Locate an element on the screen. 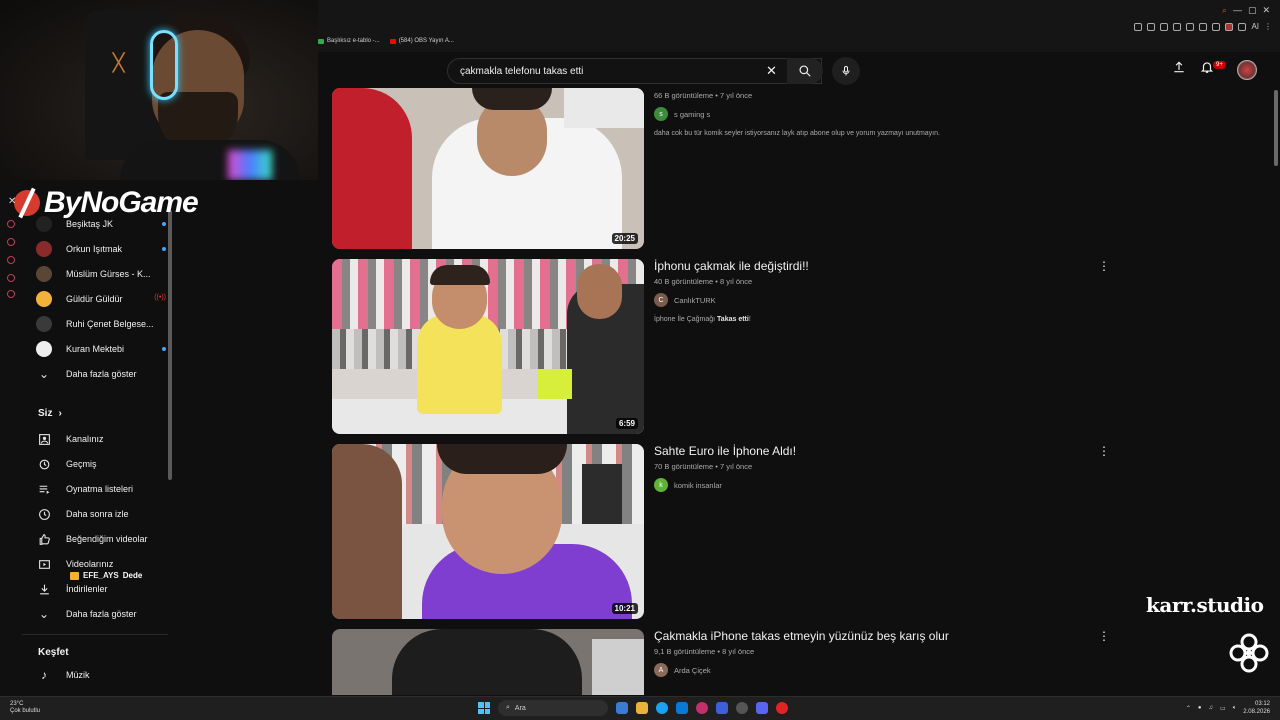 This screenshot has height=720, width=1280. sidebar-item-music: ♪ Müzik is located at coordinates (101, 675).